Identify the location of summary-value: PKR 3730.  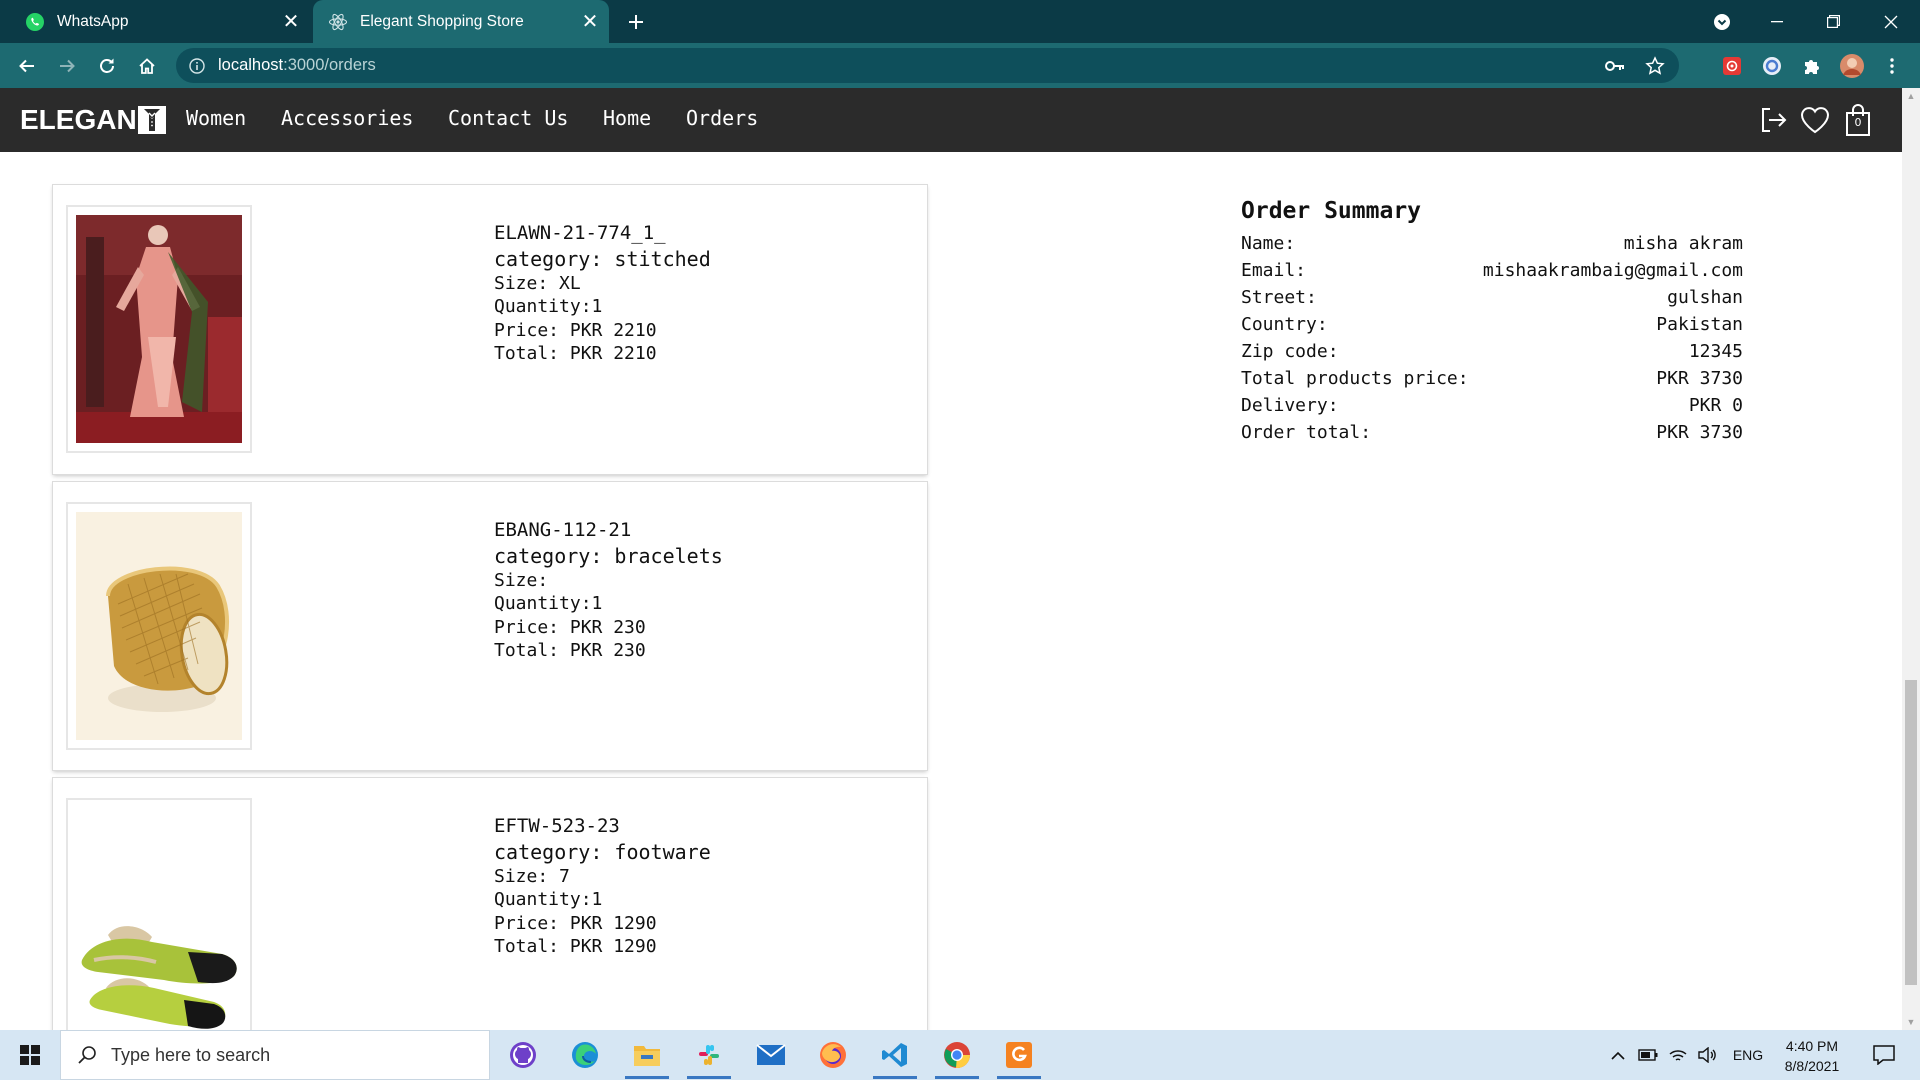
(1699, 432).